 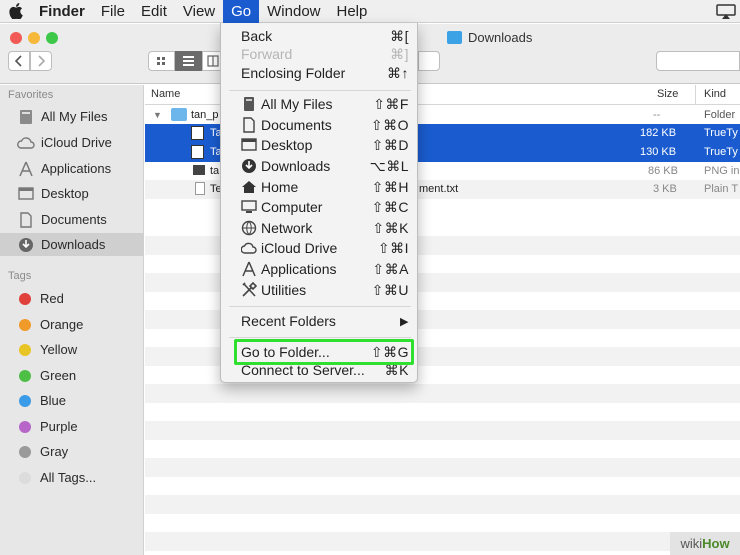 What do you see at coordinates (695, 95) in the screenshot?
I see `column-divider` at bounding box center [695, 95].